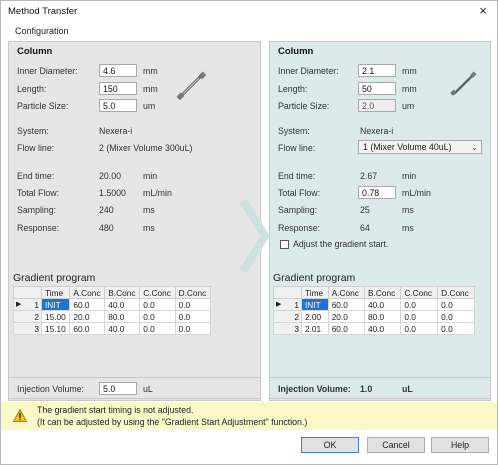  Describe the element at coordinates (408, 210) in the screenshot. I see `right-sampling-unit: ms` at that location.